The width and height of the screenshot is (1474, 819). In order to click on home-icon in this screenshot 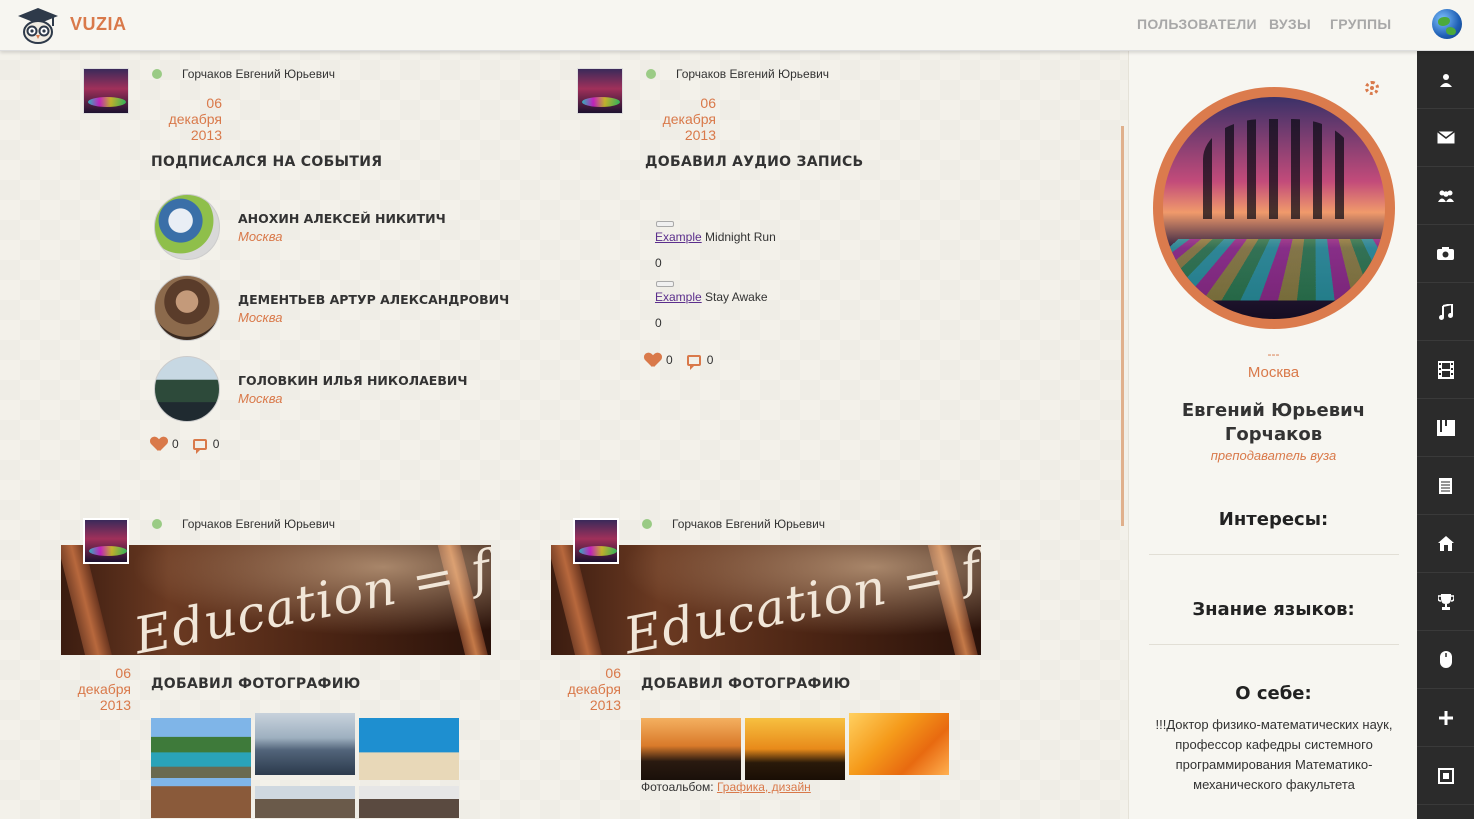, I will do `click(1445, 544)`.